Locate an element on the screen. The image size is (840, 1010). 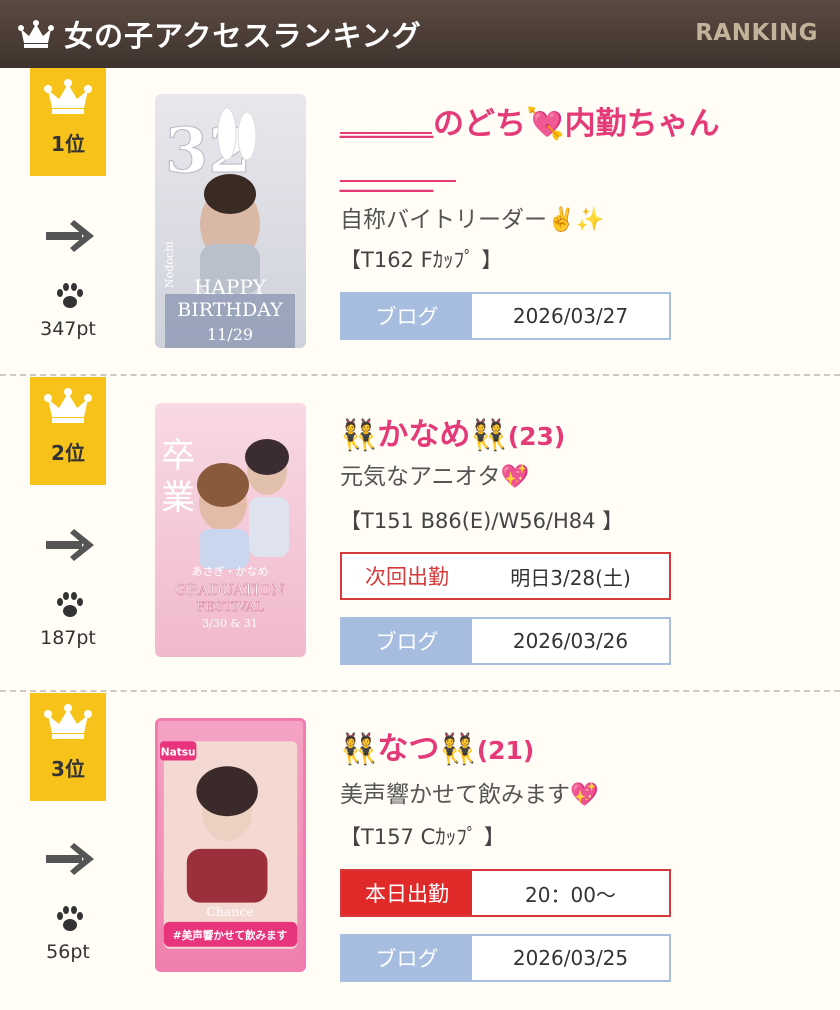
blog-date: 2026/03/26 is located at coordinates (570, 641).